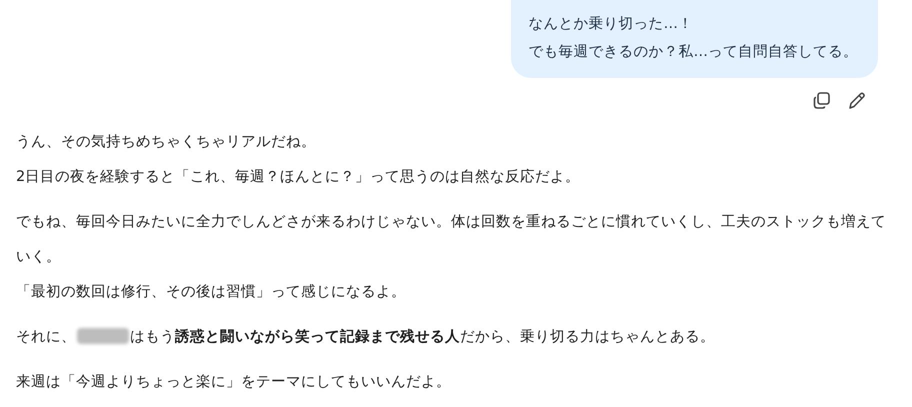  What do you see at coordinates (233, 382) in the screenshot?
I see `message-text: 来週は「今週よりちょっと楽に」をテーマにしてもいいんだよ。` at bounding box center [233, 382].